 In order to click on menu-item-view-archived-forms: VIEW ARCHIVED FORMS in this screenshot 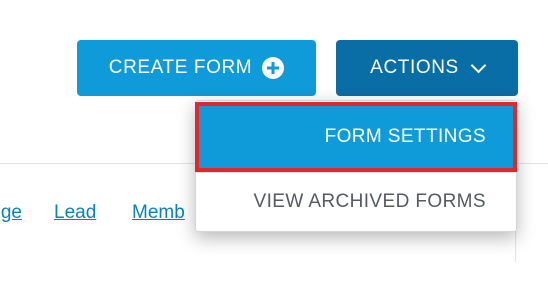, I will do `click(356, 202)`.